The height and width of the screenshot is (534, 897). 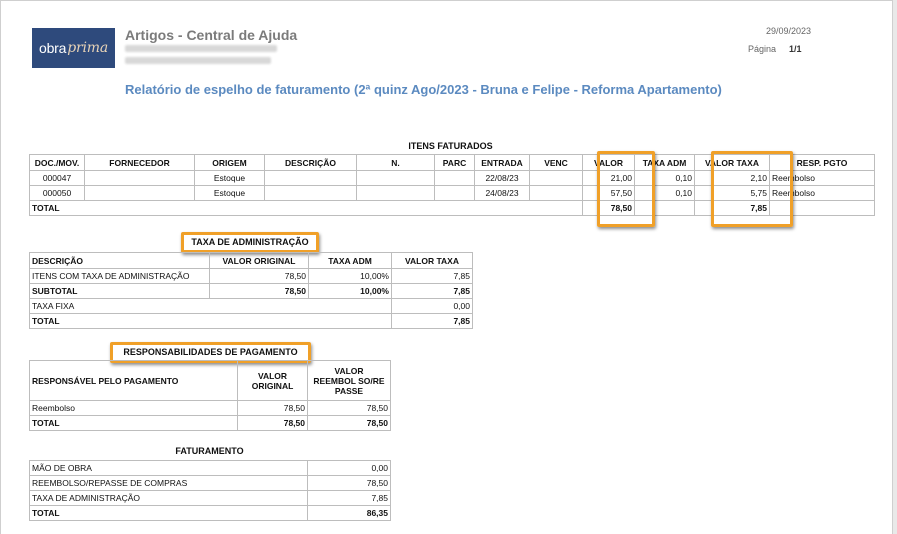 What do you see at coordinates (432, 306) in the screenshot?
I see `taxa-fixa-value: 0,00` at bounding box center [432, 306].